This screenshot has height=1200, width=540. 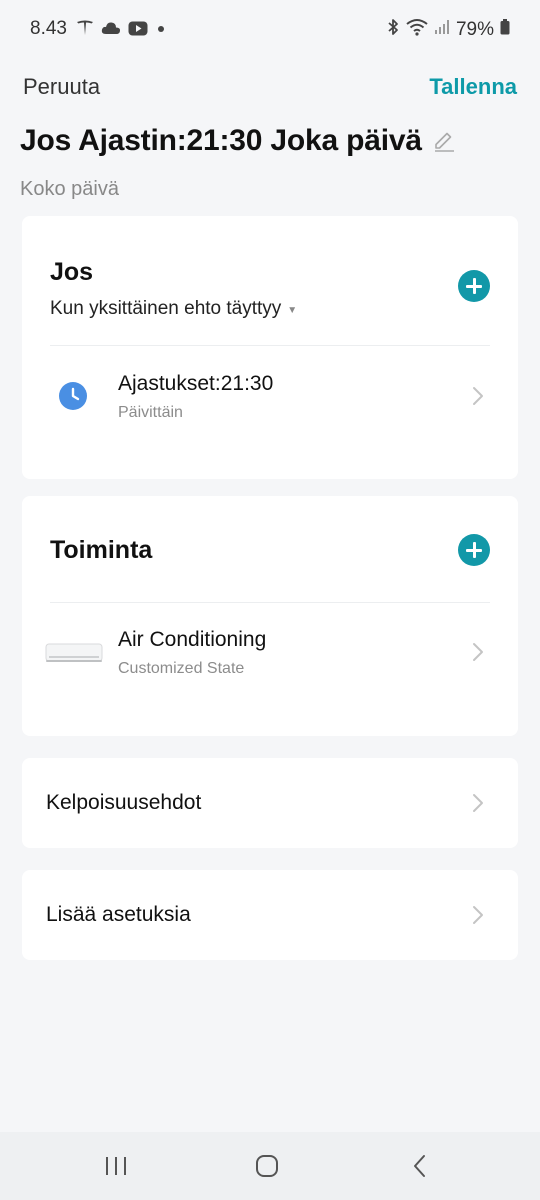 I want to click on status-bar: 8.43 79%, so click(x=270, y=30).